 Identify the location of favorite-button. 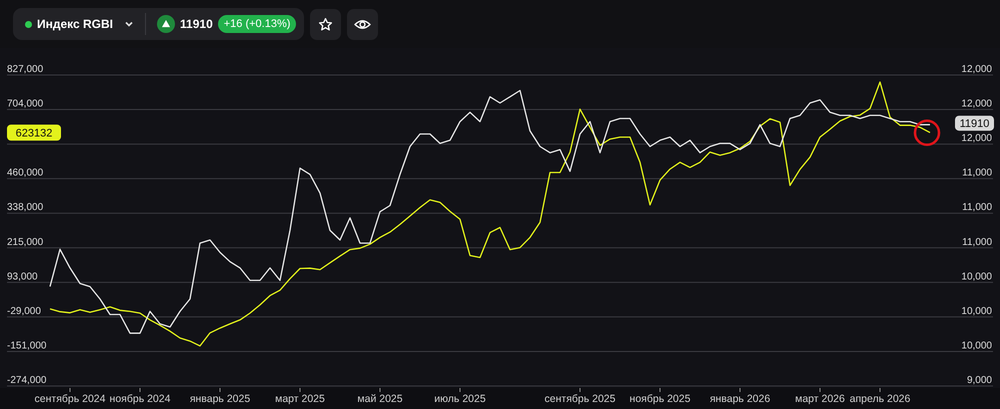
(326, 24).